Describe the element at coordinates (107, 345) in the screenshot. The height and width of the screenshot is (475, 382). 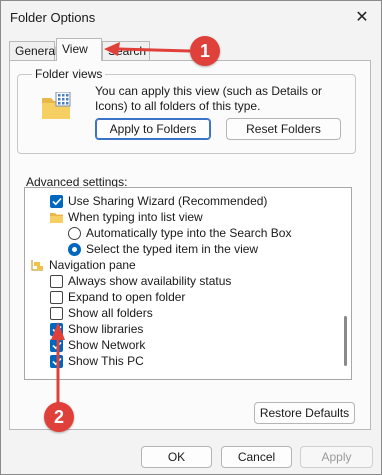
I see `setting-label: Show Network` at that location.